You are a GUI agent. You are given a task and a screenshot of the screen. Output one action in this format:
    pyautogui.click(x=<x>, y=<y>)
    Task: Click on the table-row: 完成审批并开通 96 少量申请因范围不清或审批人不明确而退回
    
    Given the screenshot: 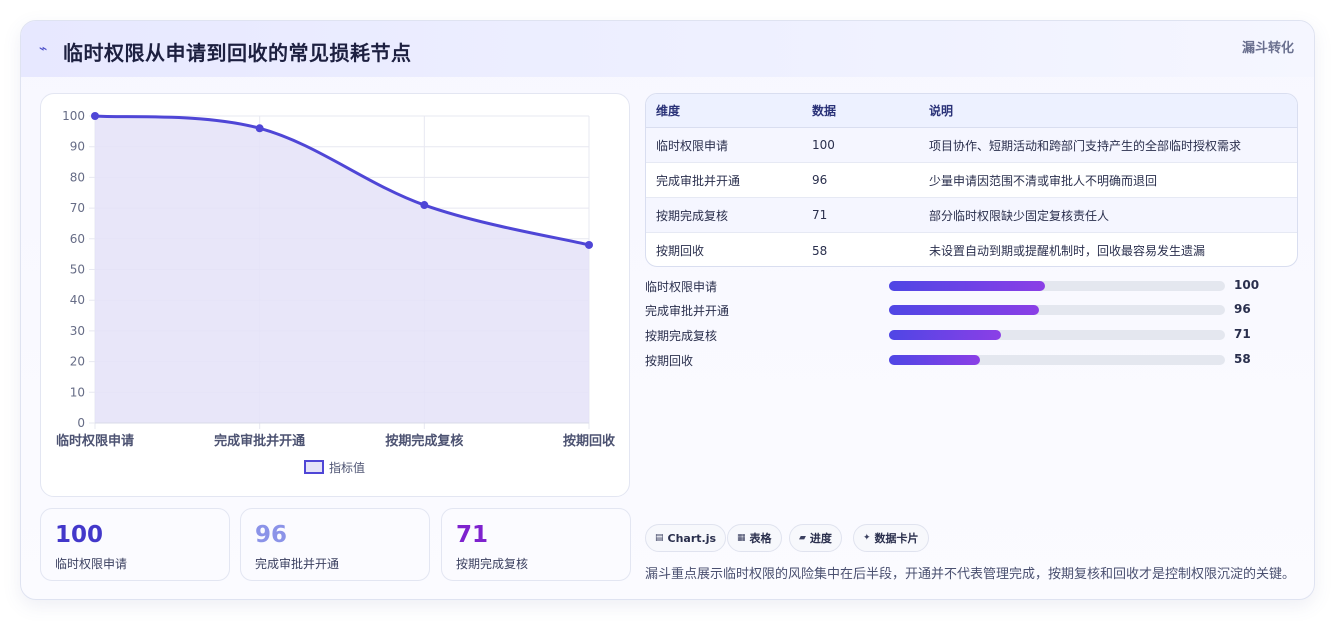 What is the action you would take?
    pyautogui.click(x=971, y=180)
    